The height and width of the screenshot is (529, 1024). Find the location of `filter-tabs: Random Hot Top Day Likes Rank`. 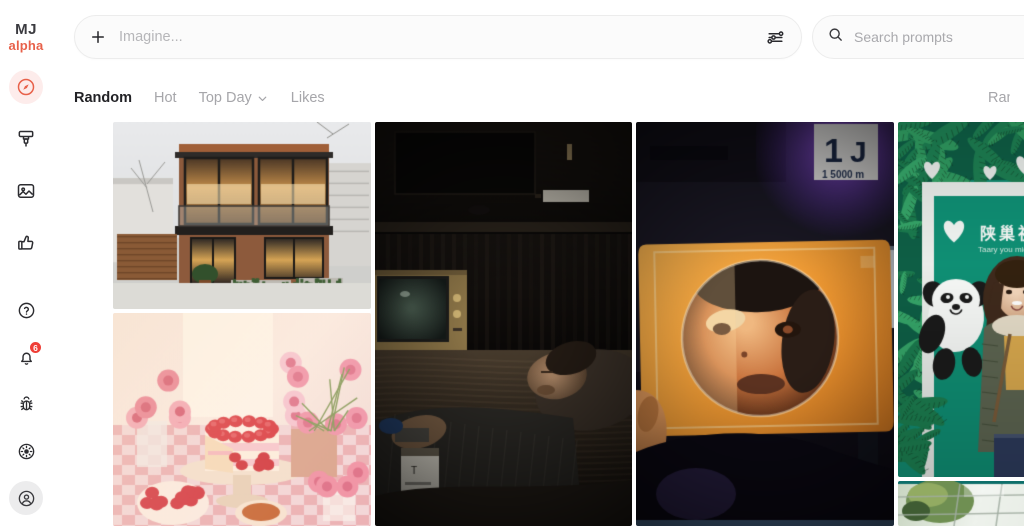

filter-tabs: Random Hot Top Day Likes Rank is located at coordinates (538, 98).